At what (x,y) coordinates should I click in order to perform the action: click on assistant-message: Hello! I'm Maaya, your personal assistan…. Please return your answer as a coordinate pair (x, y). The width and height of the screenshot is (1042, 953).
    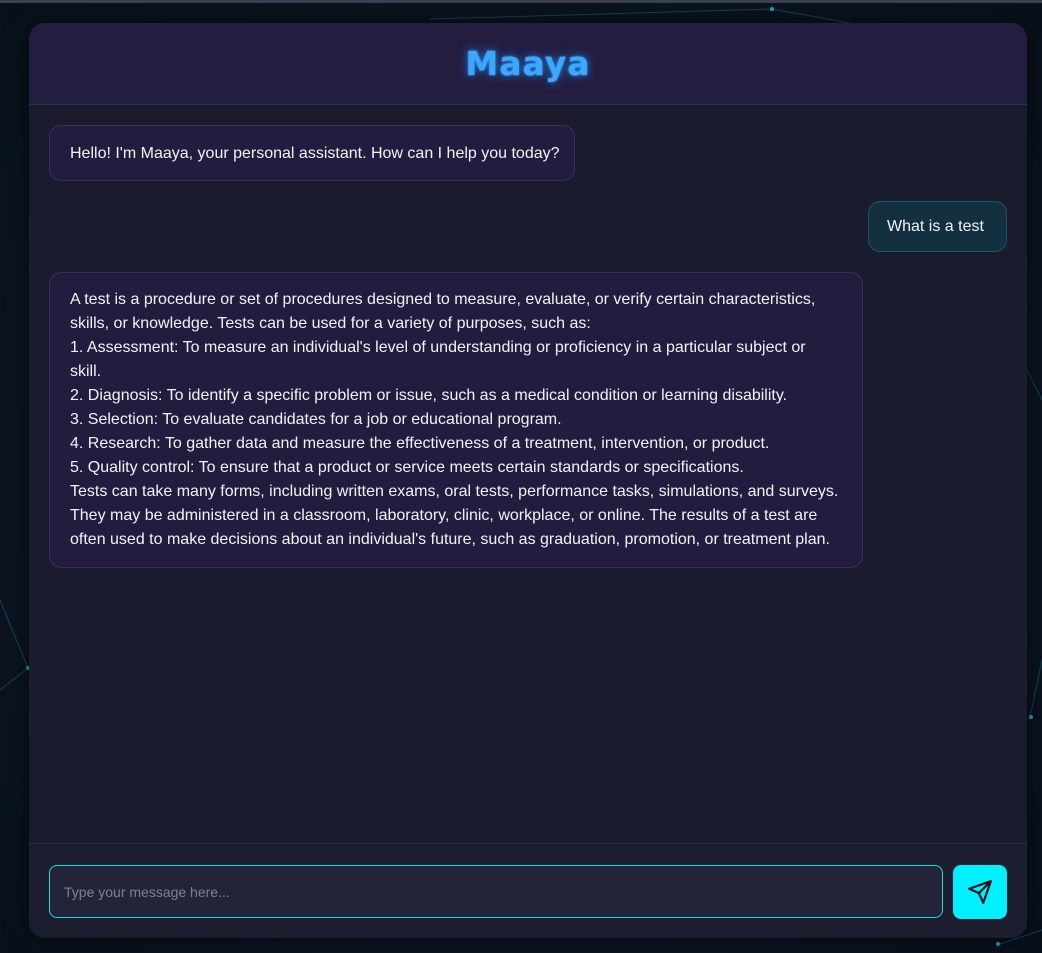
    Looking at the image, I should click on (312, 153).